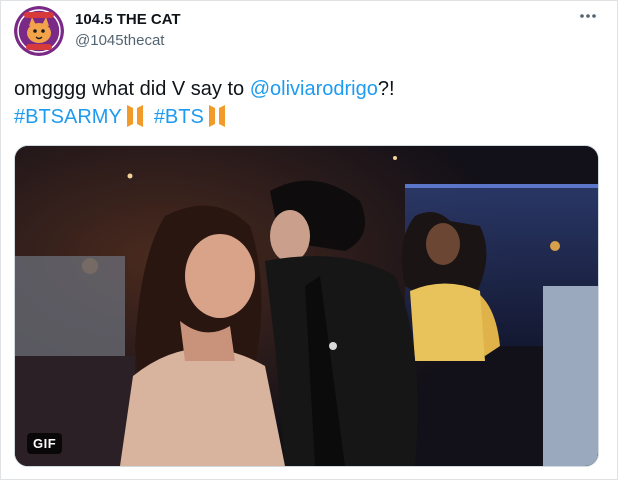  I want to click on avatar, so click(39, 31).